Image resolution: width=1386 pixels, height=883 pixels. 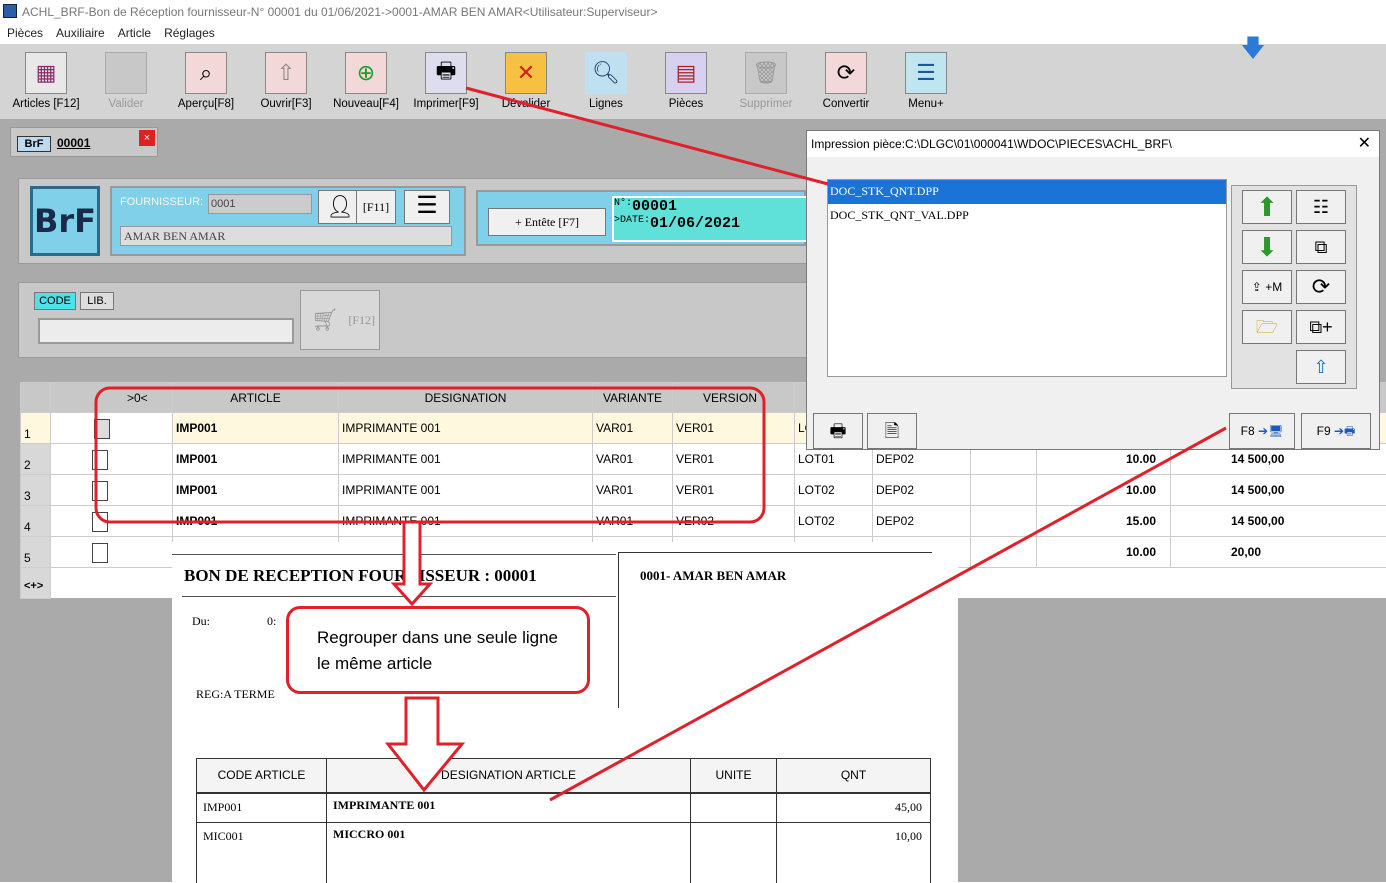 What do you see at coordinates (24, 33) in the screenshot?
I see `menu-pieces: Pièces` at bounding box center [24, 33].